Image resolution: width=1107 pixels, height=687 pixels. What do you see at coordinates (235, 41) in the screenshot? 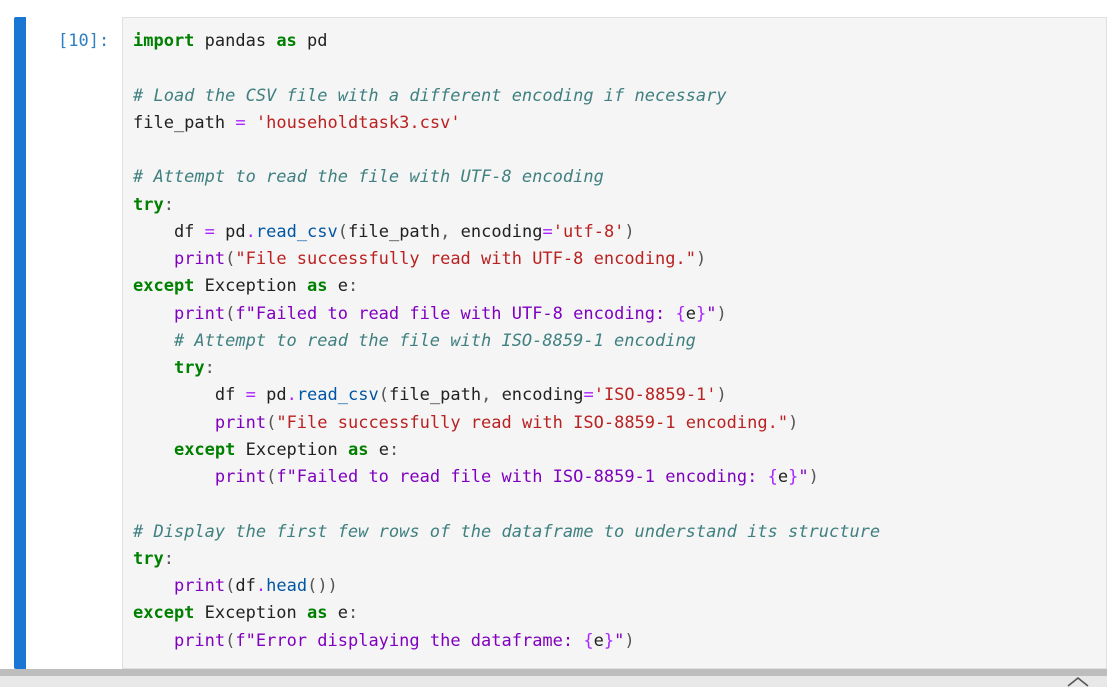
I see `code-token: pandas` at bounding box center [235, 41].